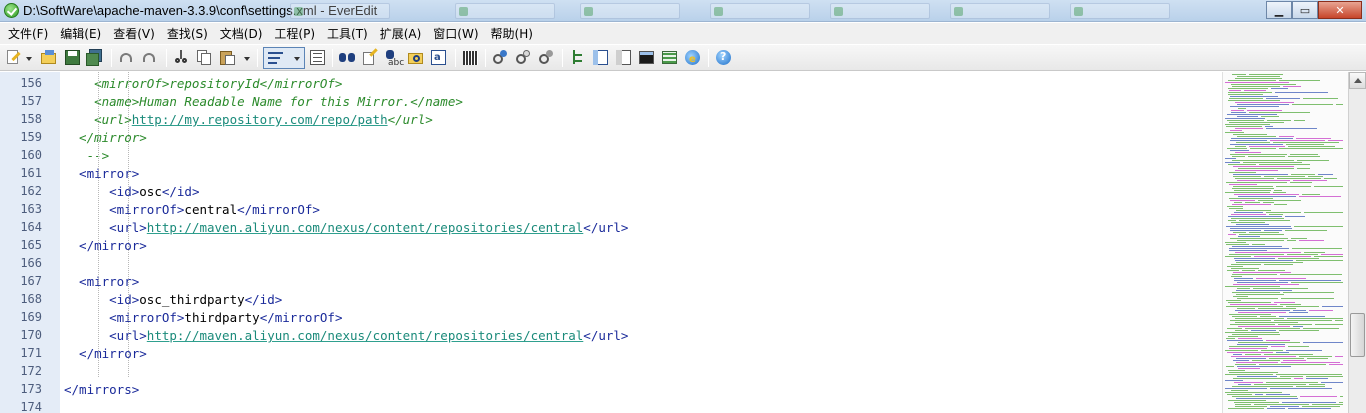 This screenshot has height=413, width=1366. What do you see at coordinates (669, 57) in the screenshot?
I see `console-icon` at bounding box center [669, 57].